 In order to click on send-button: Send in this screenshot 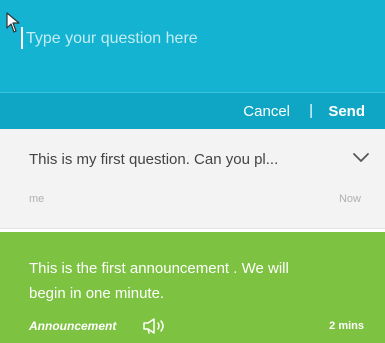, I will do `click(346, 111)`.